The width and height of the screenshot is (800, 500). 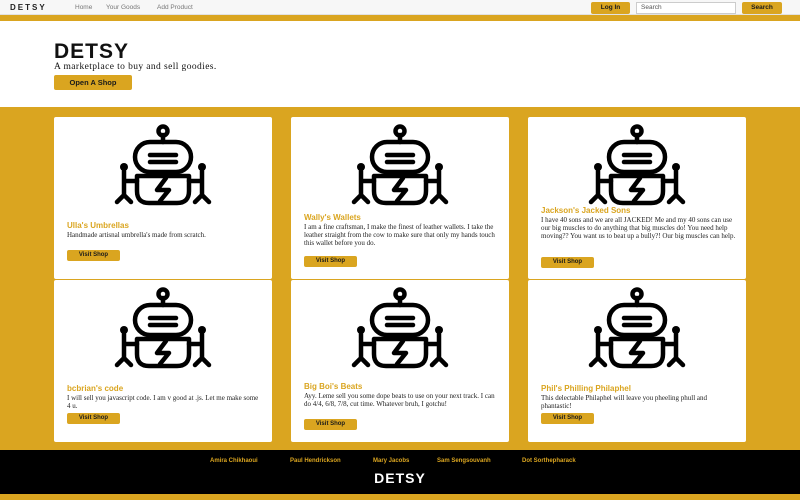 I want to click on footer-author-name: Mary Jacobs, so click(x=391, y=461).